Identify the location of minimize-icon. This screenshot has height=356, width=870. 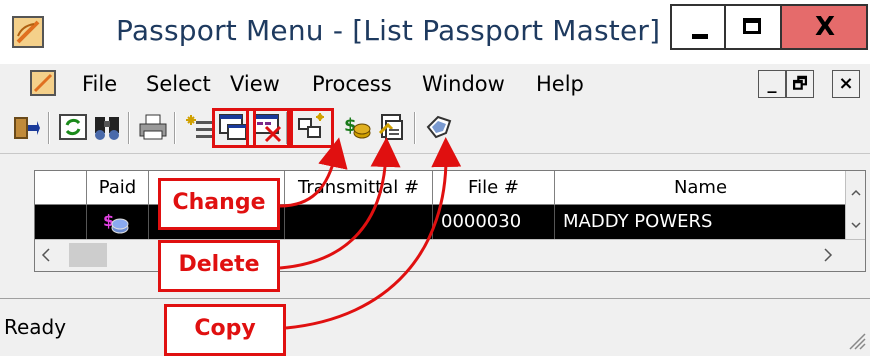
(700, 36).